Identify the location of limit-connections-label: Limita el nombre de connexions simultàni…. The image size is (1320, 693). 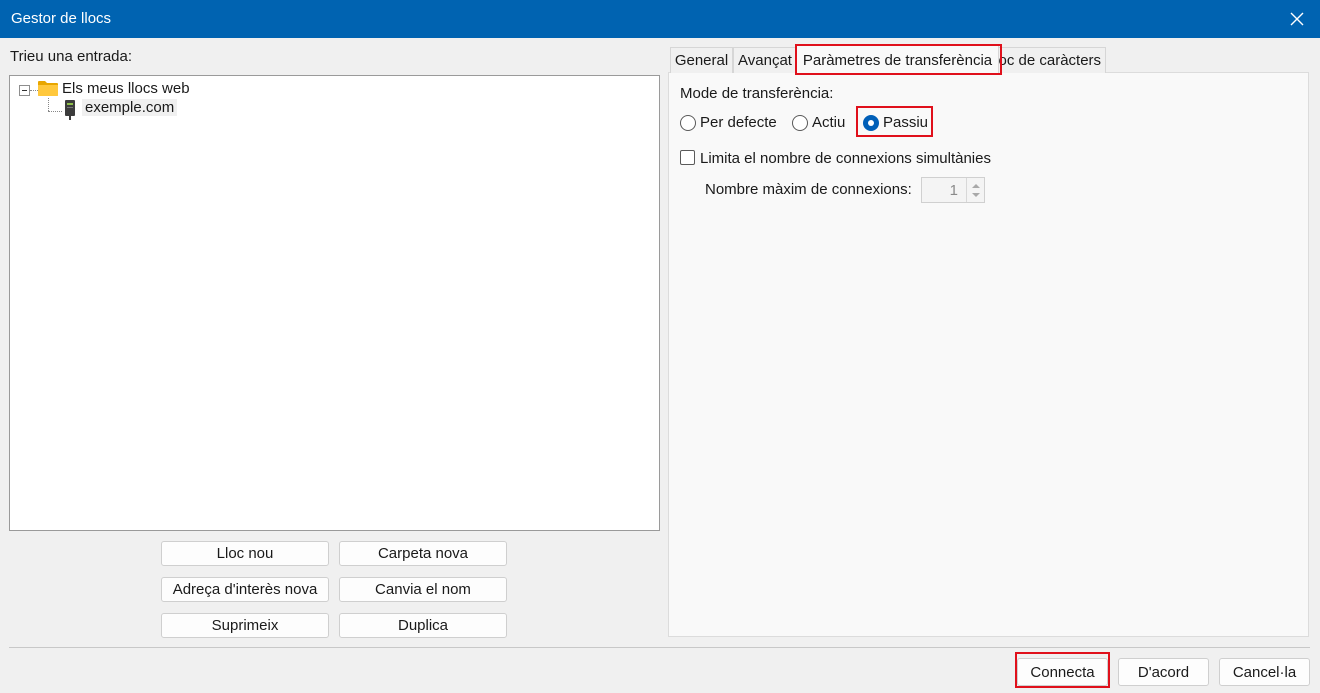
(845, 158).